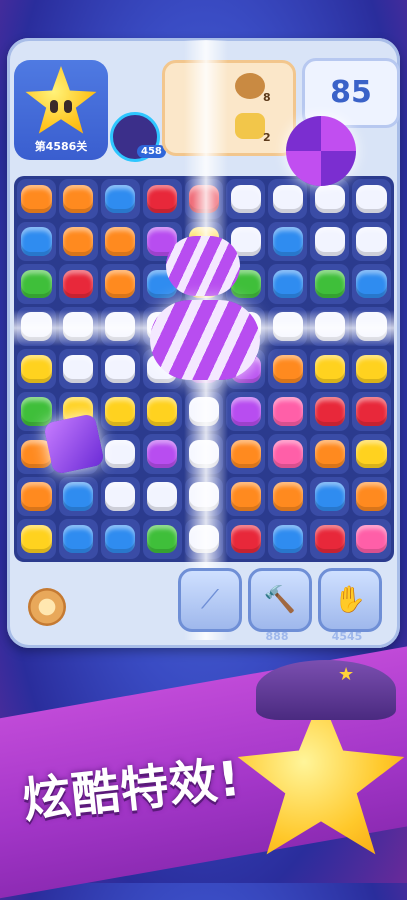  I want to click on glove-icon: ✋, so click(350, 600).